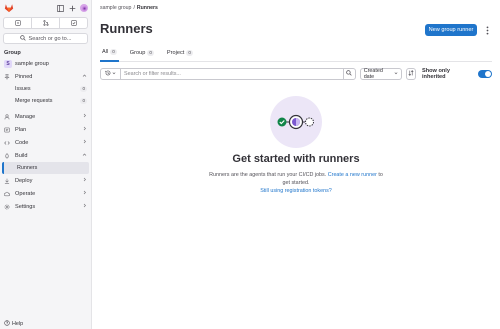 The height and width of the screenshot is (329, 500). Describe the element at coordinates (8, 130) in the screenshot. I see `plan-icon` at that location.